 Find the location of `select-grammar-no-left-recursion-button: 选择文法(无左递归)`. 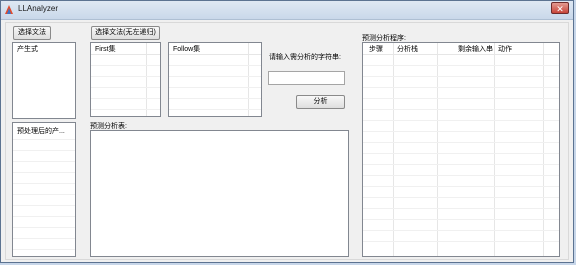

select-grammar-no-left-recursion-button: 选择文法(无左递归) is located at coordinates (125, 33).